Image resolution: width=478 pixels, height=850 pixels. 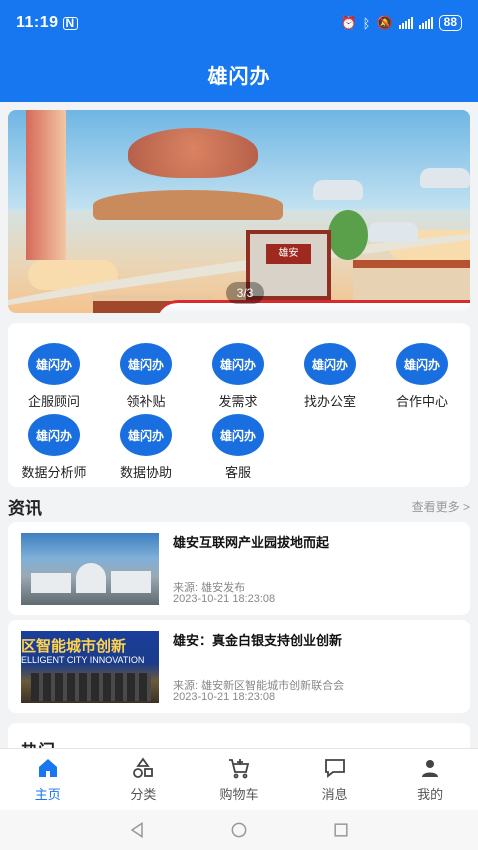 I want to click on tab-messages: 消息, so click(x=335, y=779).